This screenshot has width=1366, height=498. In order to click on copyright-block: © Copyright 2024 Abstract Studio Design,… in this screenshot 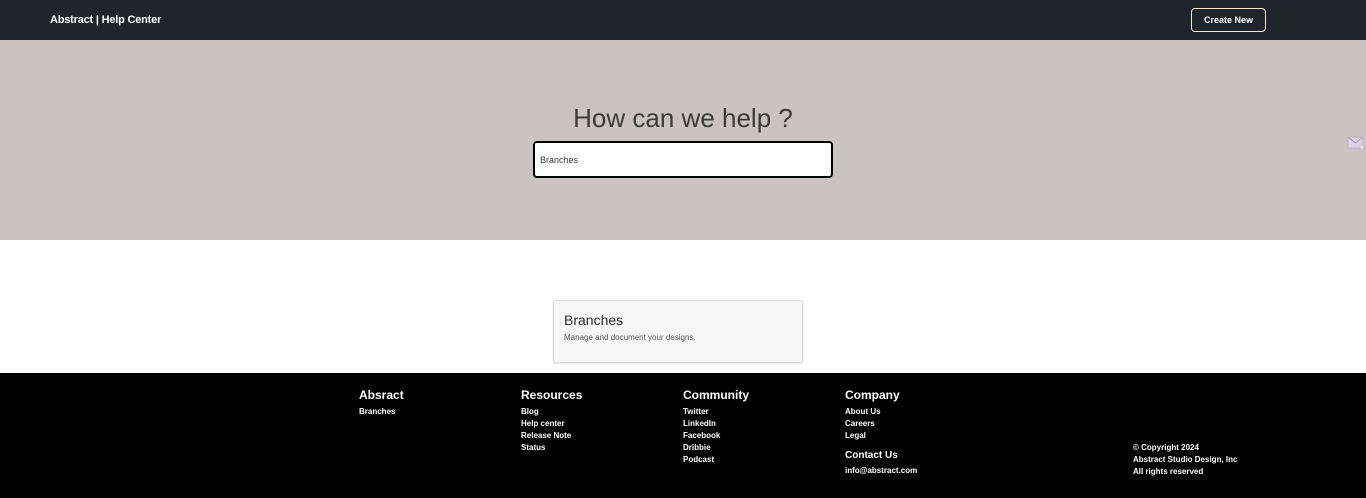, I will do `click(1185, 460)`.